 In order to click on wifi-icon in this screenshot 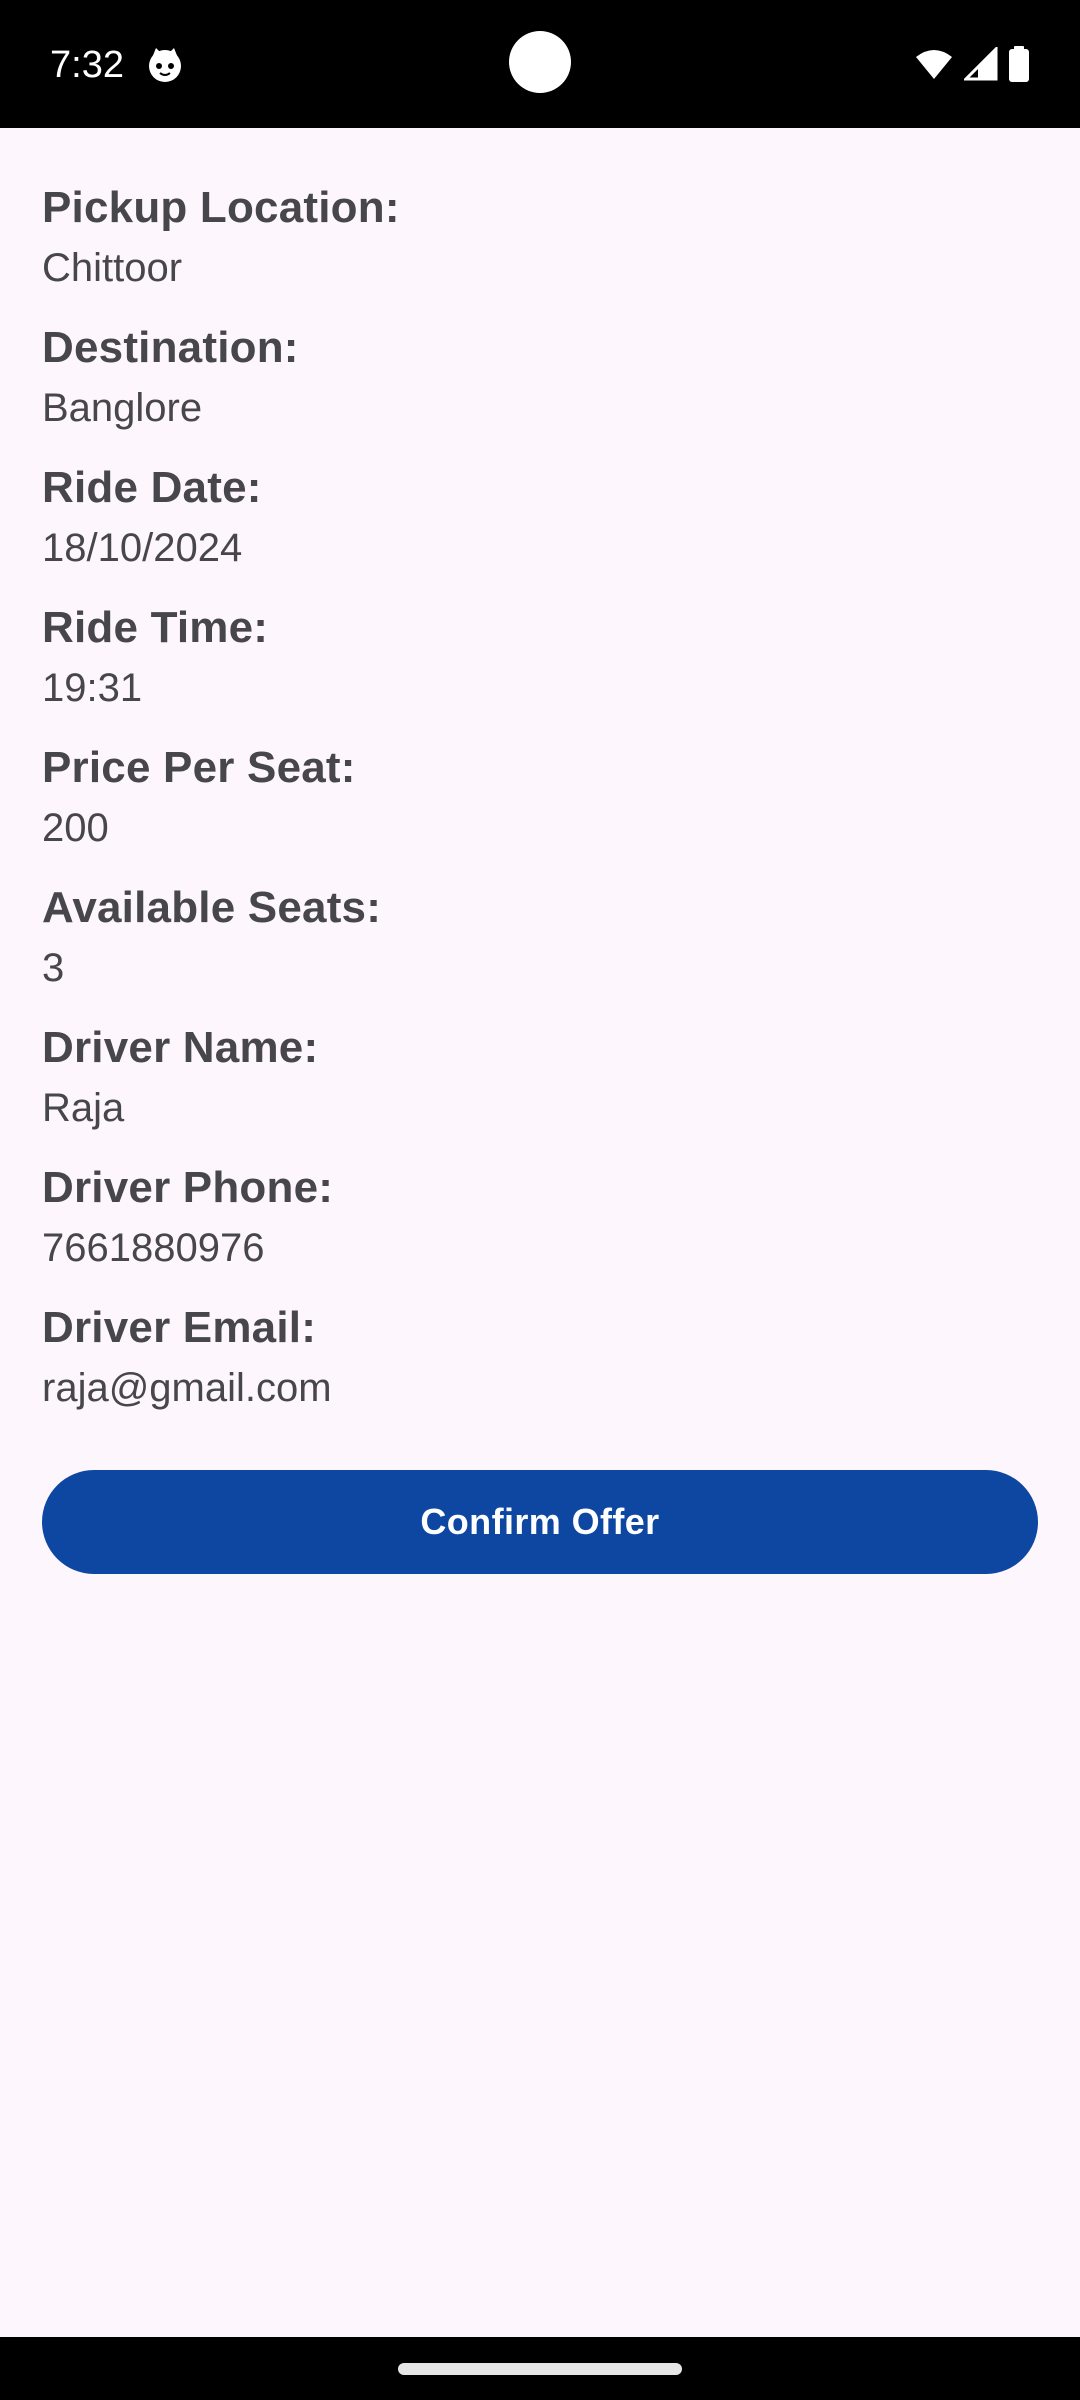, I will do `click(934, 64)`.